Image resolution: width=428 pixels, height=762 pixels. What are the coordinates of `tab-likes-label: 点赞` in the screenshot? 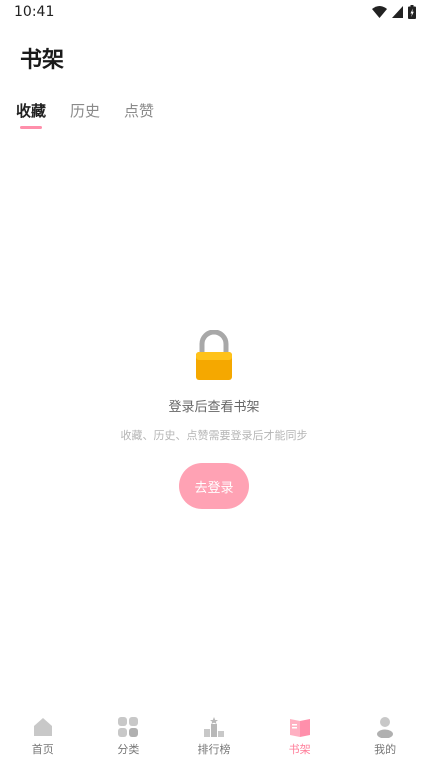 It's located at (139, 111).